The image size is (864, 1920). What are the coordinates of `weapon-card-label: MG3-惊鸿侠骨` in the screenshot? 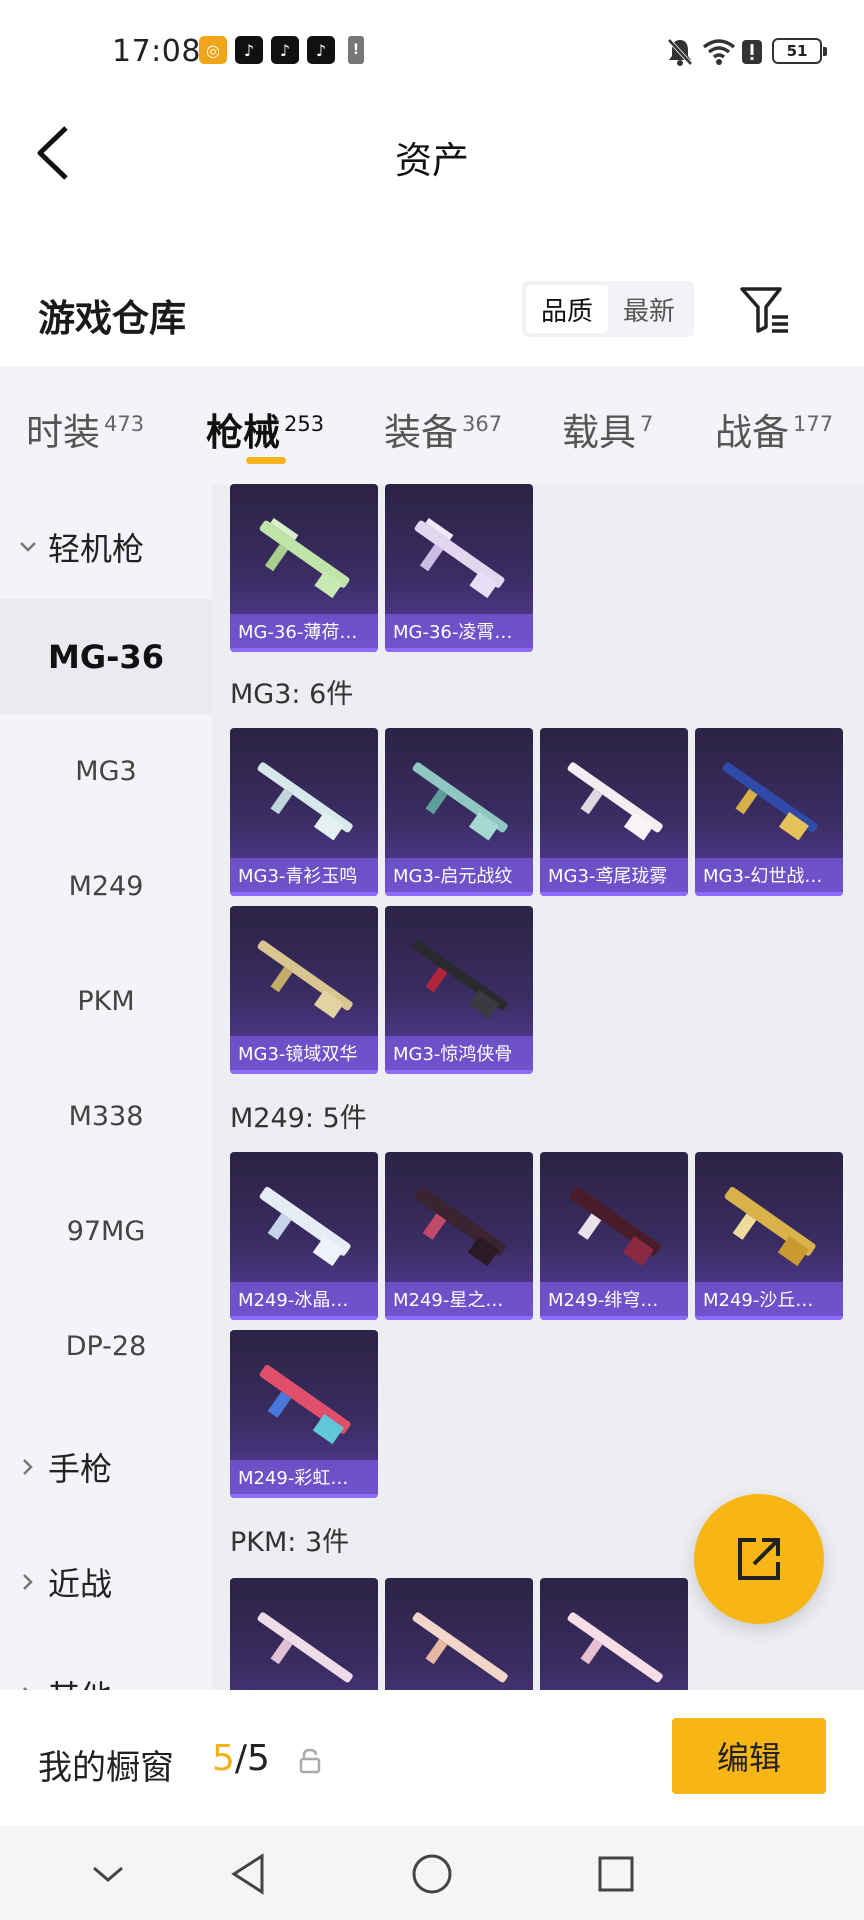 It's located at (459, 1053).